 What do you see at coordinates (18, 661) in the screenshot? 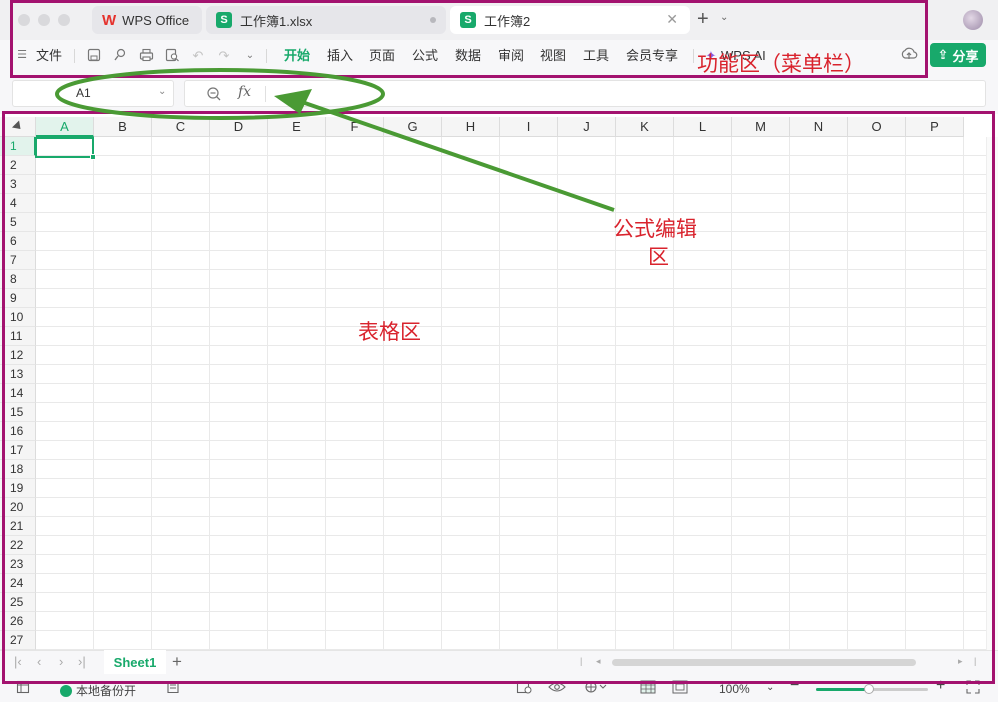
I see `first-sheet-icon: |‹` at bounding box center [18, 661].